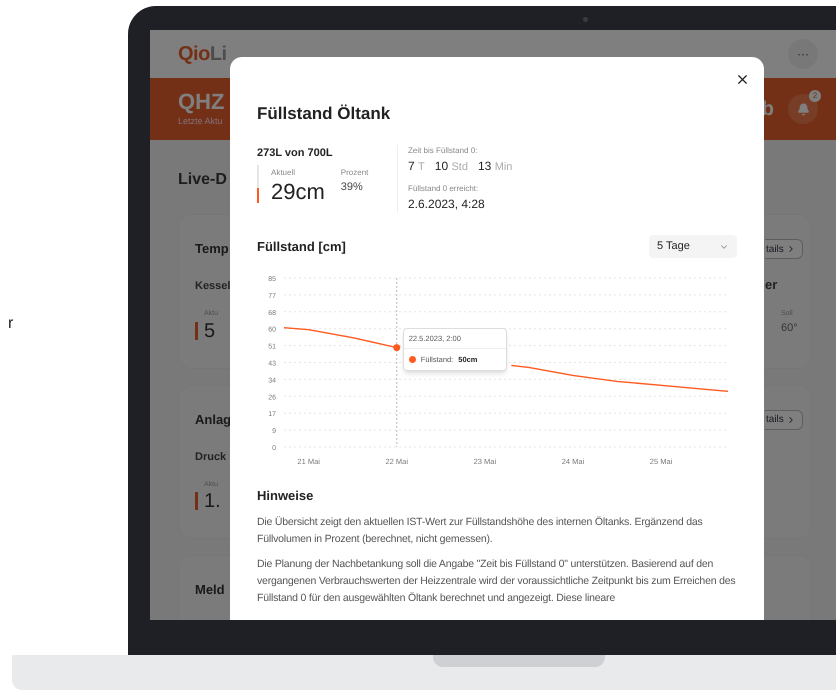 Image resolution: width=836 pixels, height=690 pixels. I want to click on value-text: 60°, so click(789, 328).